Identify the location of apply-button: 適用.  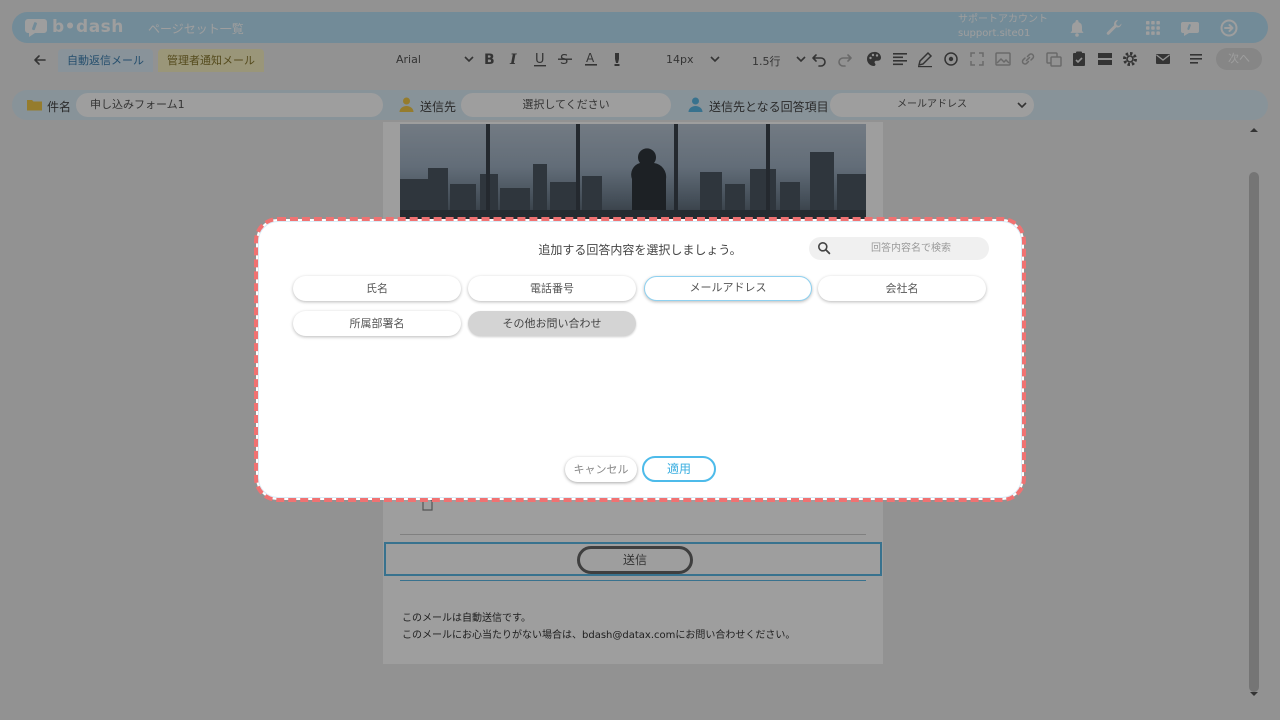
(679, 469).